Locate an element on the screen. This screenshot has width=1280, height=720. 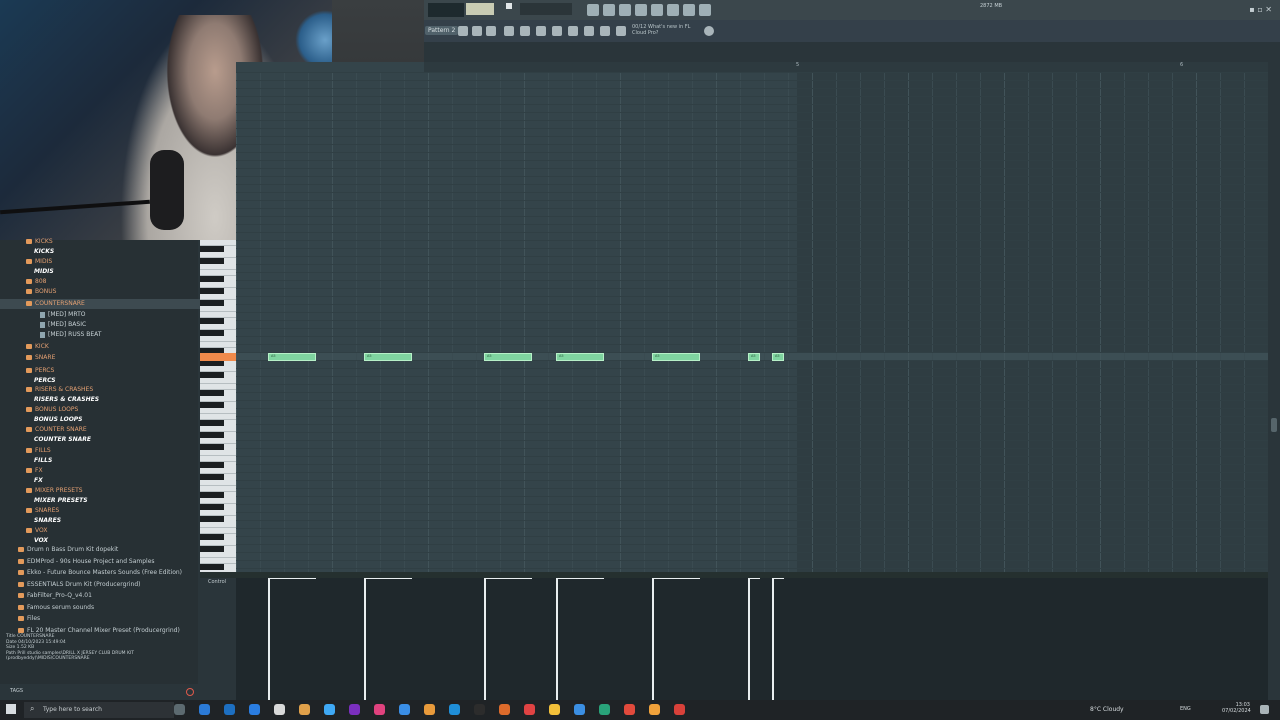
mixer-icon is located at coordinates (673, 10).